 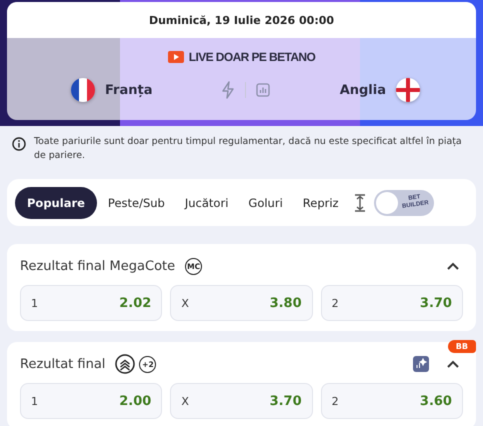 What do you see at coordinates (91, 401) in the screenshot?
I see `odds-button: 1 2.00` at bounding box center [91, 401].